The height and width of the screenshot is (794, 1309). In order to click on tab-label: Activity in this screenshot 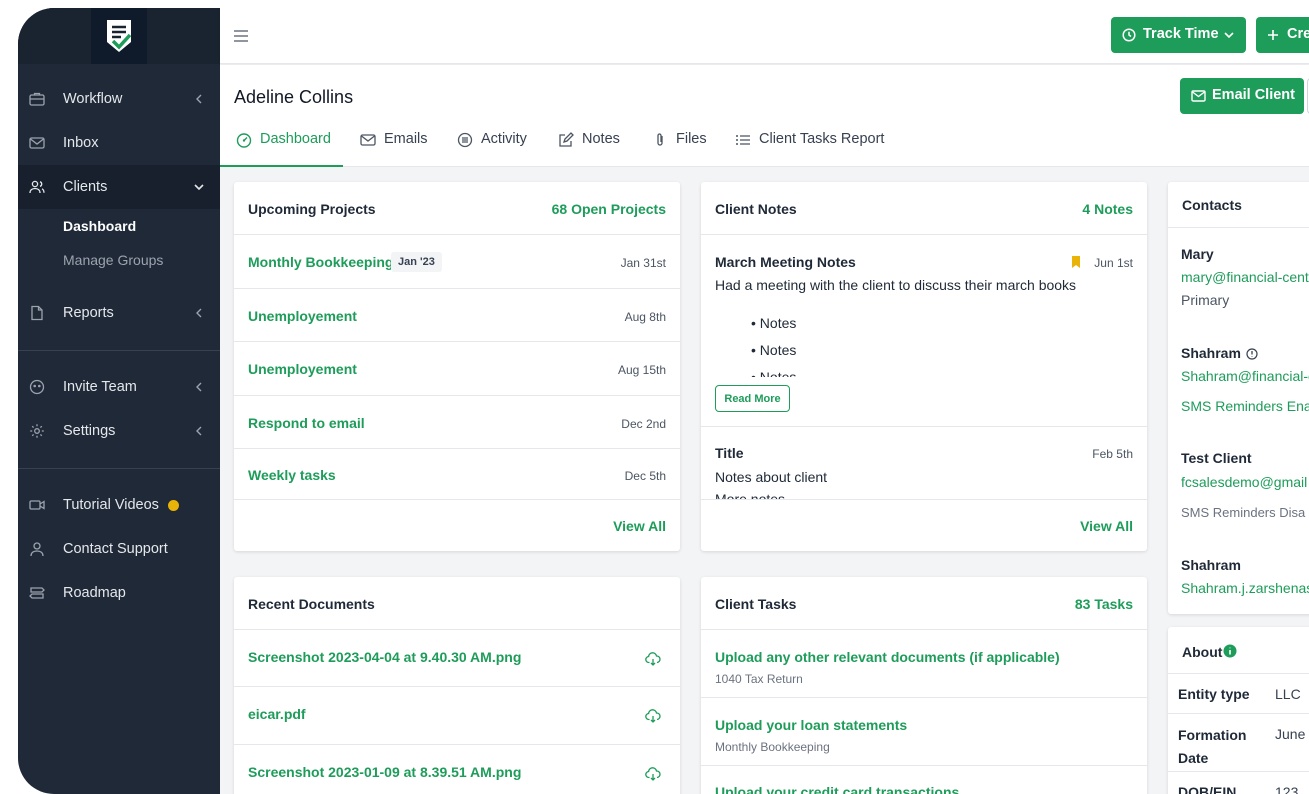, I will do `click(504, 139)`.